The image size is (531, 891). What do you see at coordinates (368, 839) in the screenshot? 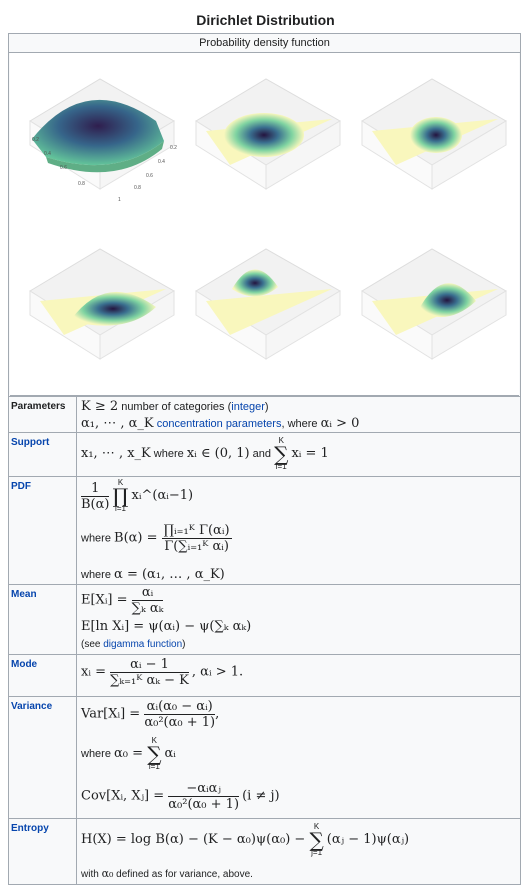
I see `math-expression: (αⱼ − 1)ψ(αⱼ)` at bounding box center [368, 839].